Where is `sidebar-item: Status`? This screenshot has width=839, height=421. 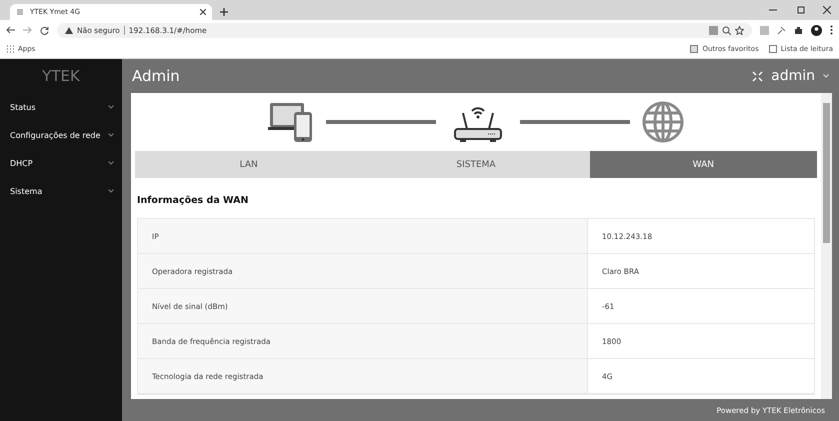 sidebar-item: Status is located at coordinates (61, 107).